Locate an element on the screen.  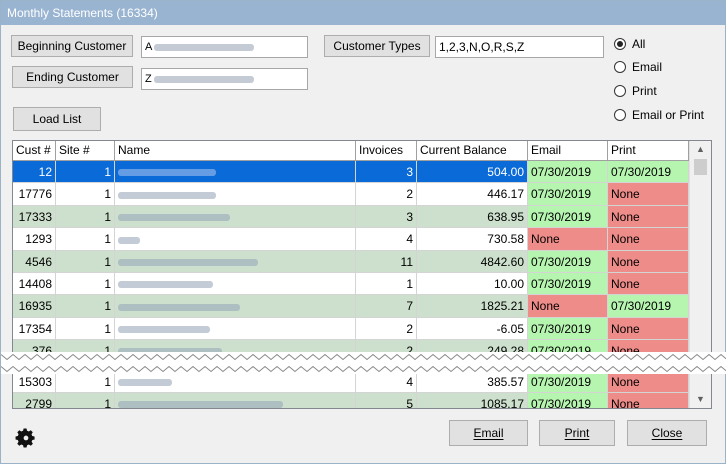
radio-email-or-print: Email or Print is located at coordinates (659, 115).